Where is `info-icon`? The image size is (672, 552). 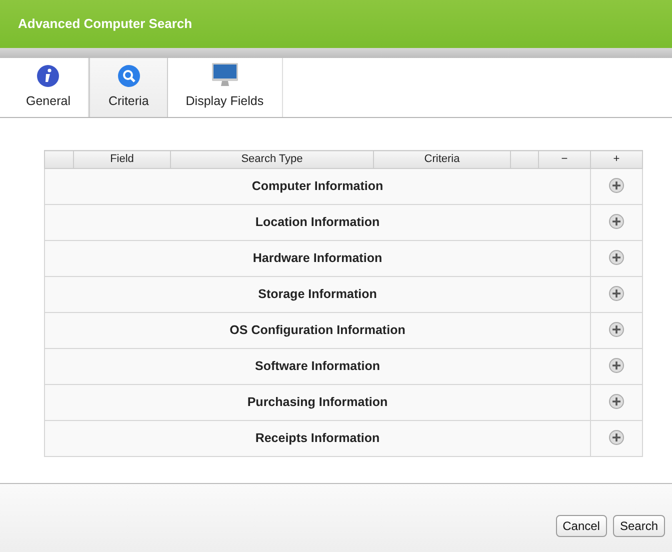
info-icon is located at coordinates (48, 76).